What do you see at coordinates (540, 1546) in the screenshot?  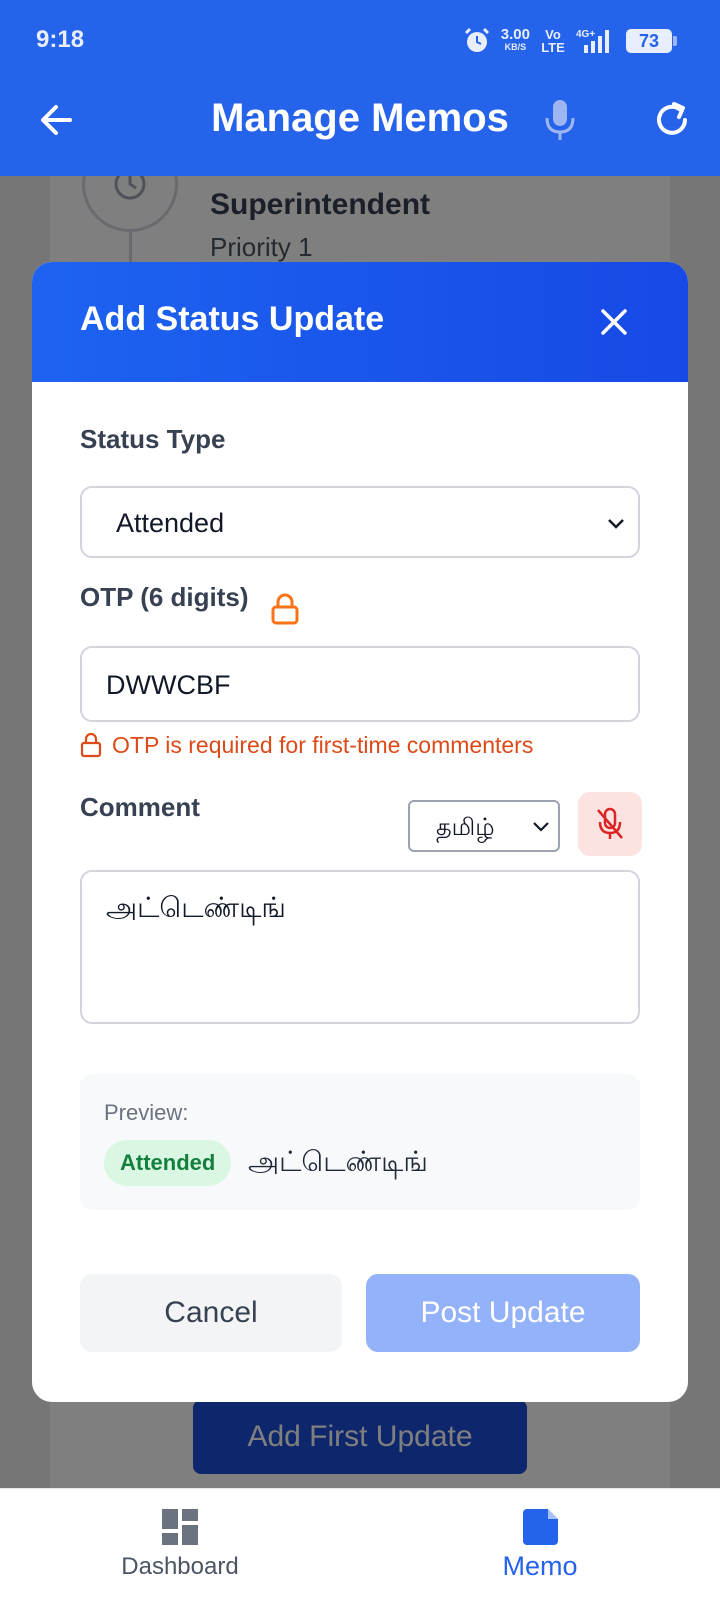 I see `nav-item-memo: Memo` at bounding box center [540, 1546].